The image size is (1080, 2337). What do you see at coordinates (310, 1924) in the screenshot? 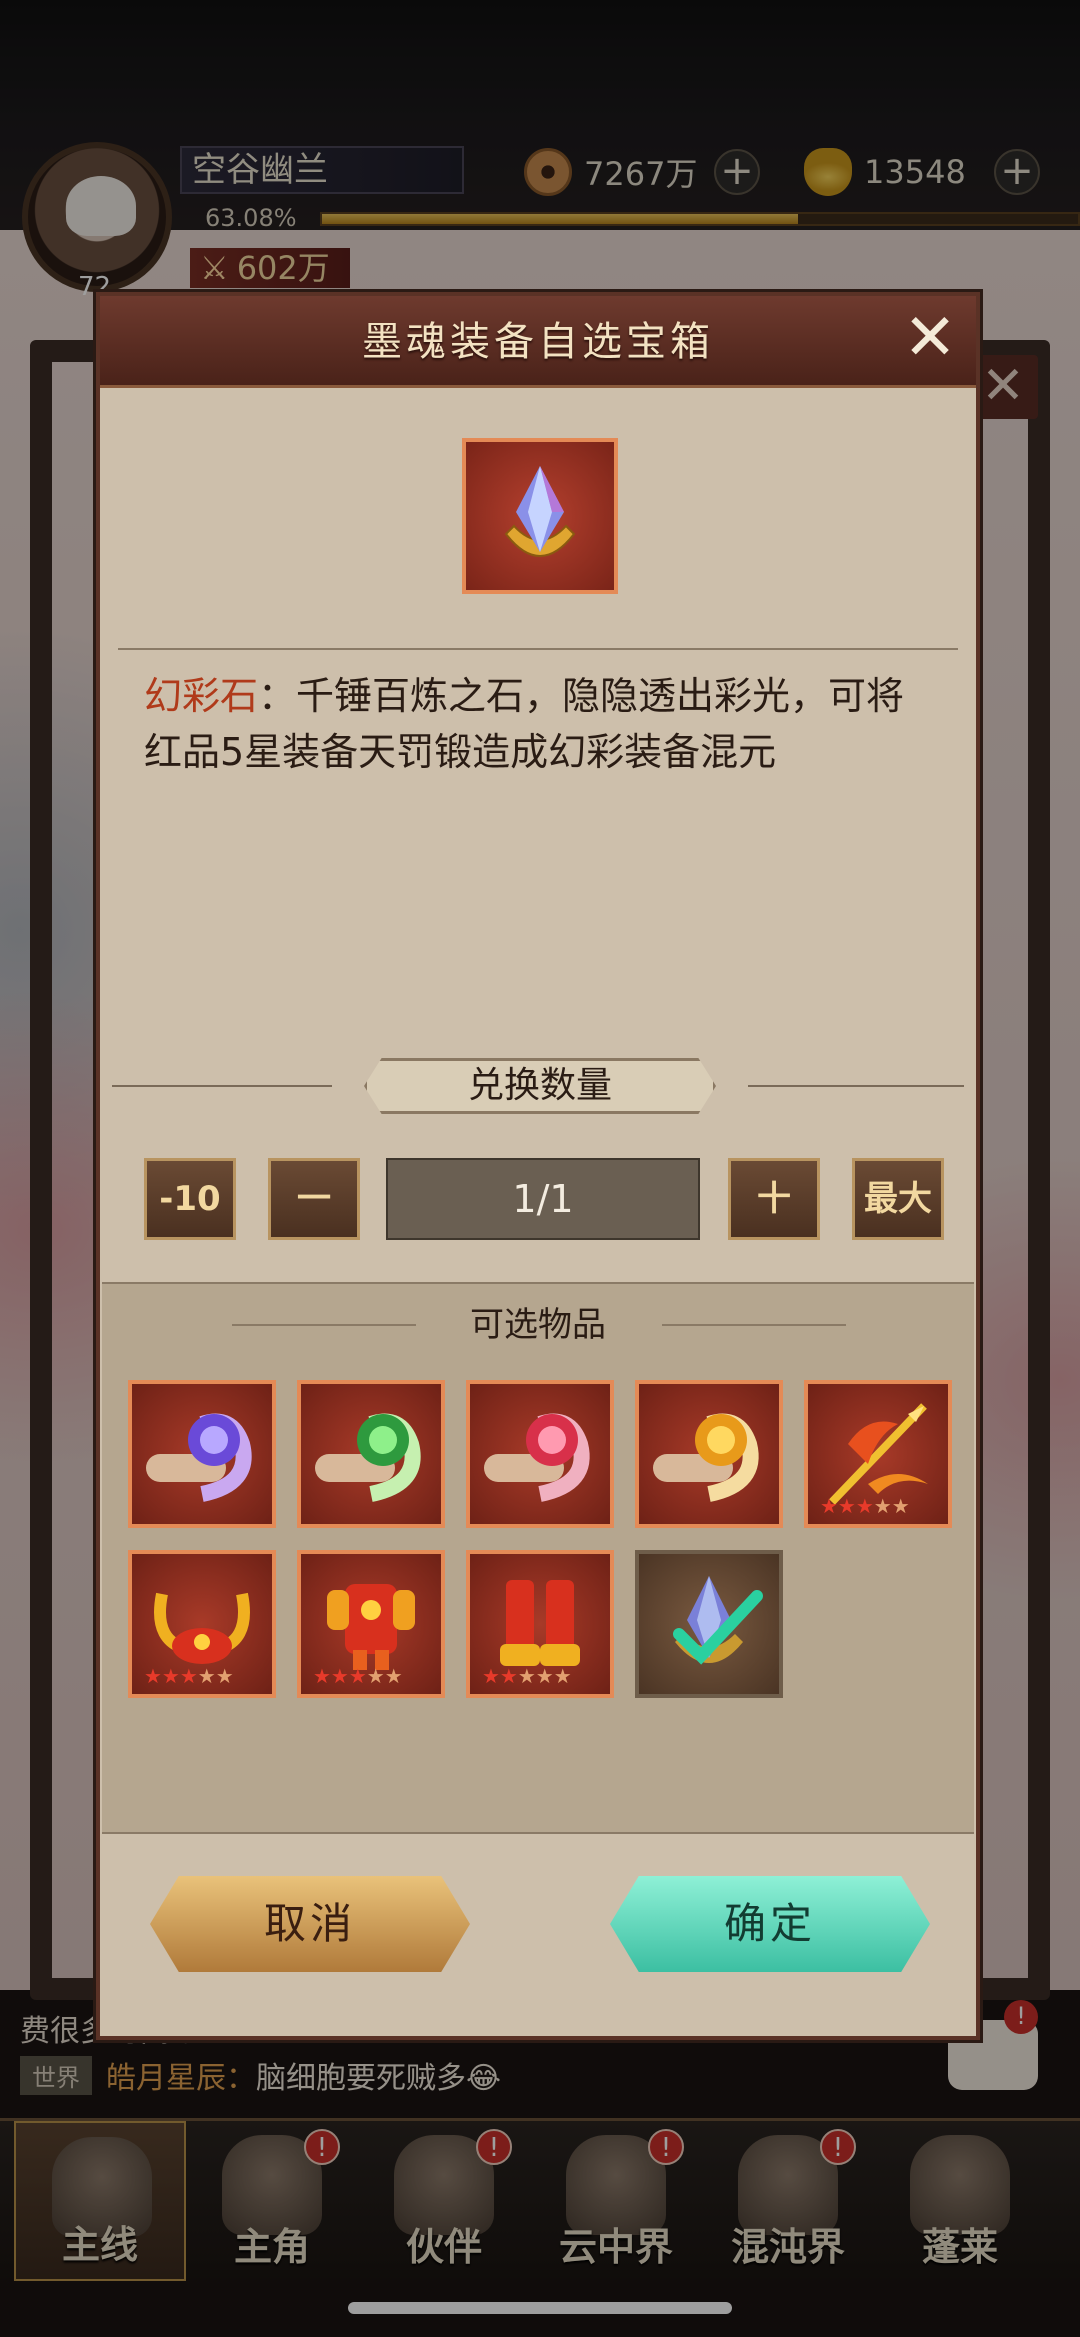
I see `cancel-button: 取消` at bounding box center [310, 1924].